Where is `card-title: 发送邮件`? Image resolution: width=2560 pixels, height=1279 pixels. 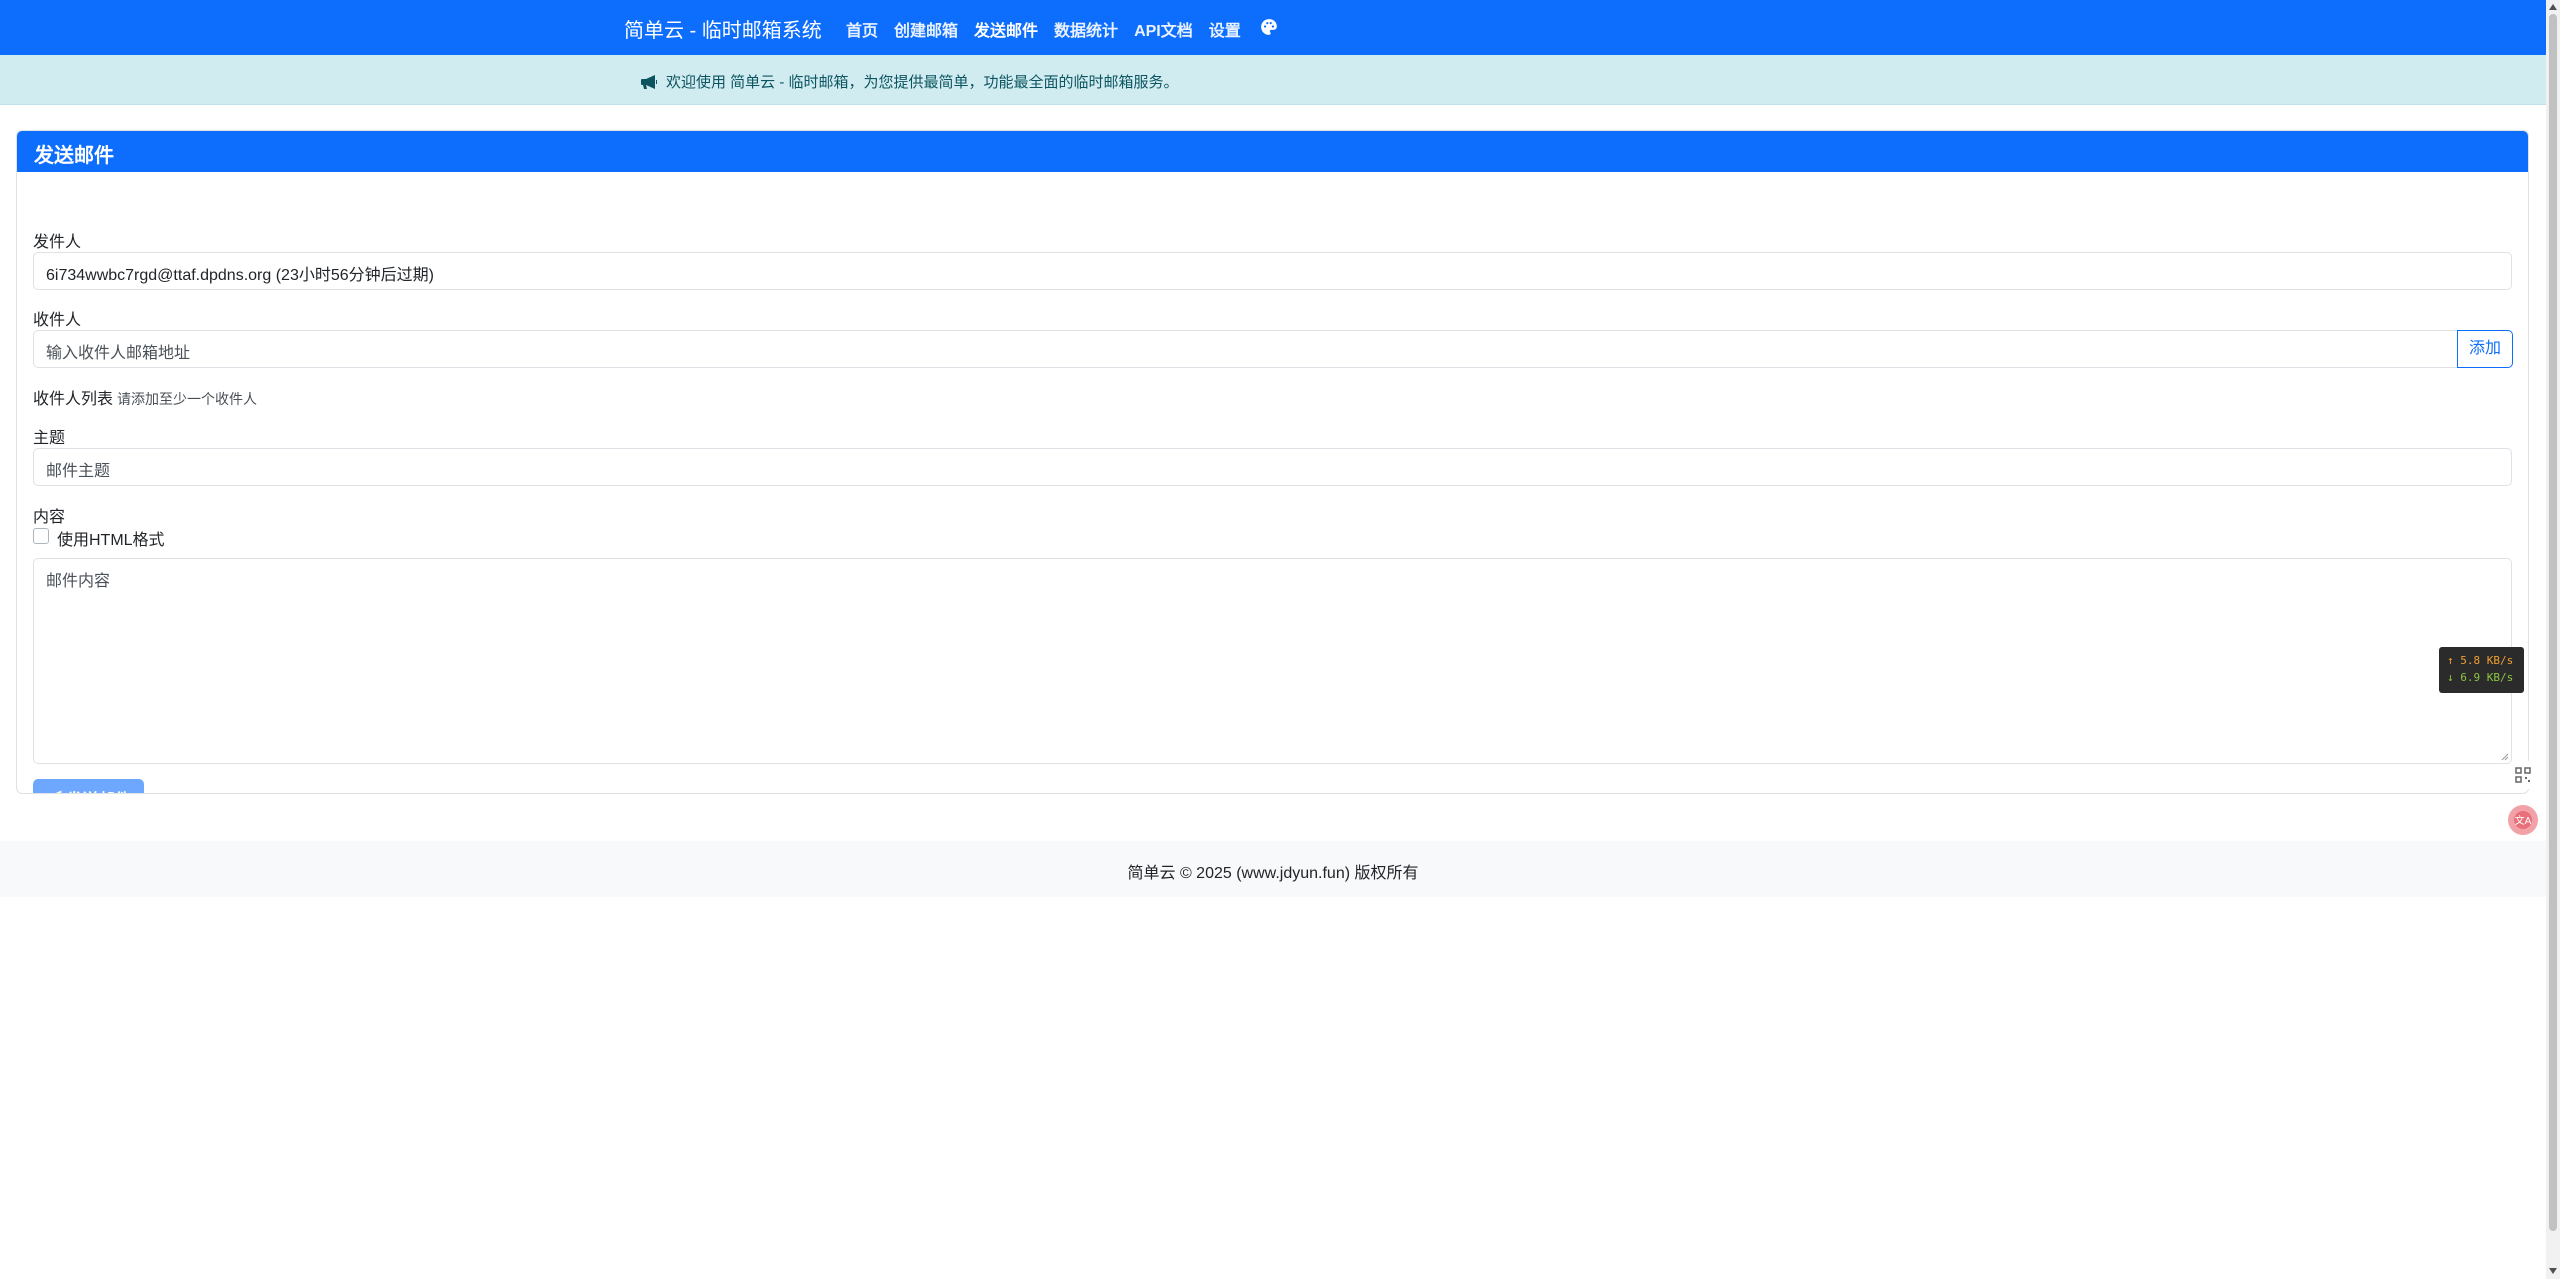
card-title: 发送邮件 is located at coordinates (1272, 151).